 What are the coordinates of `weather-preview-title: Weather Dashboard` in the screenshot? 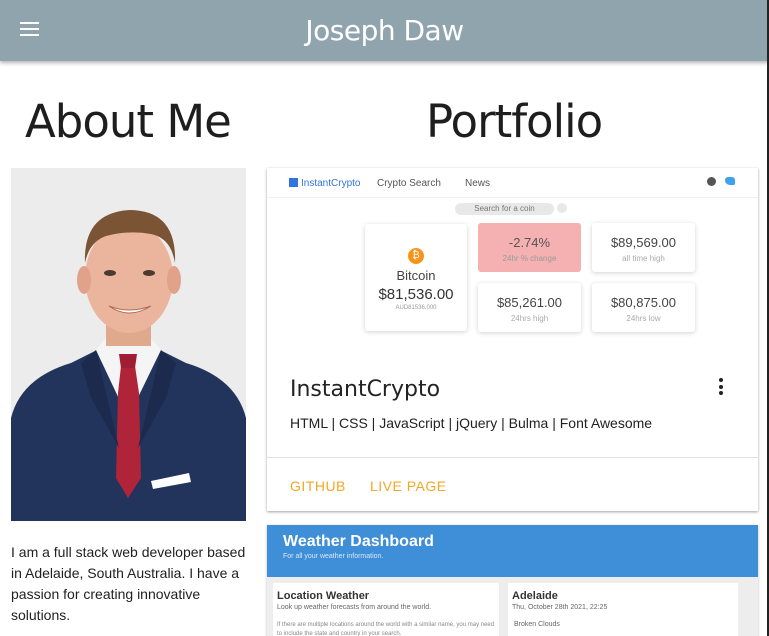 It's located at (358, 541).